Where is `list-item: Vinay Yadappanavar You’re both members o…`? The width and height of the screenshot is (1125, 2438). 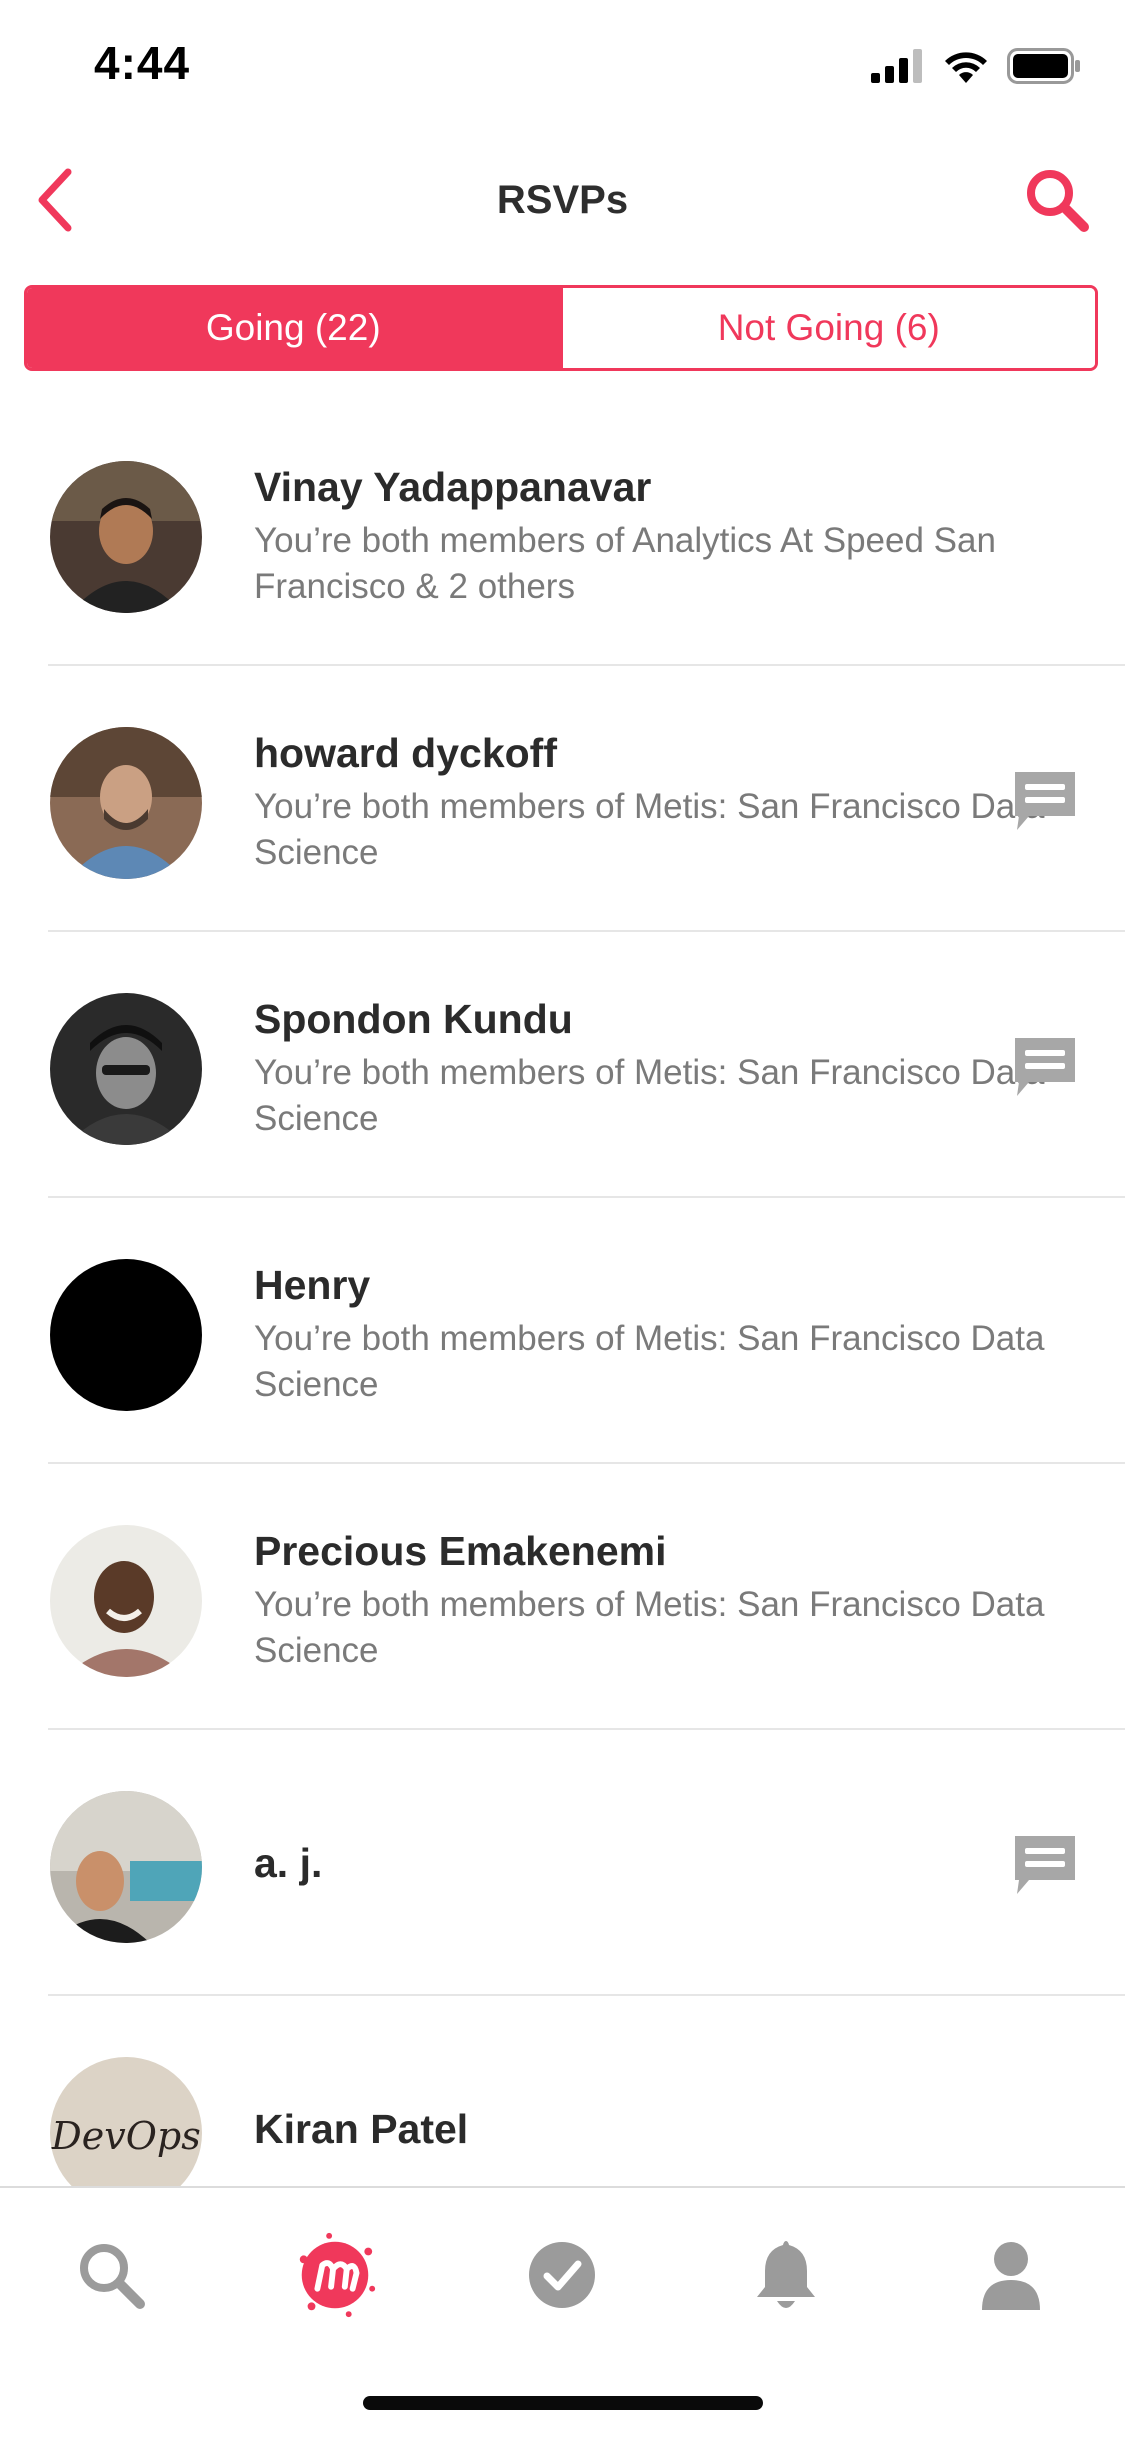
list-item: Vinay Yadappanavar You’re both members o… is located at coordinates (562, 533).